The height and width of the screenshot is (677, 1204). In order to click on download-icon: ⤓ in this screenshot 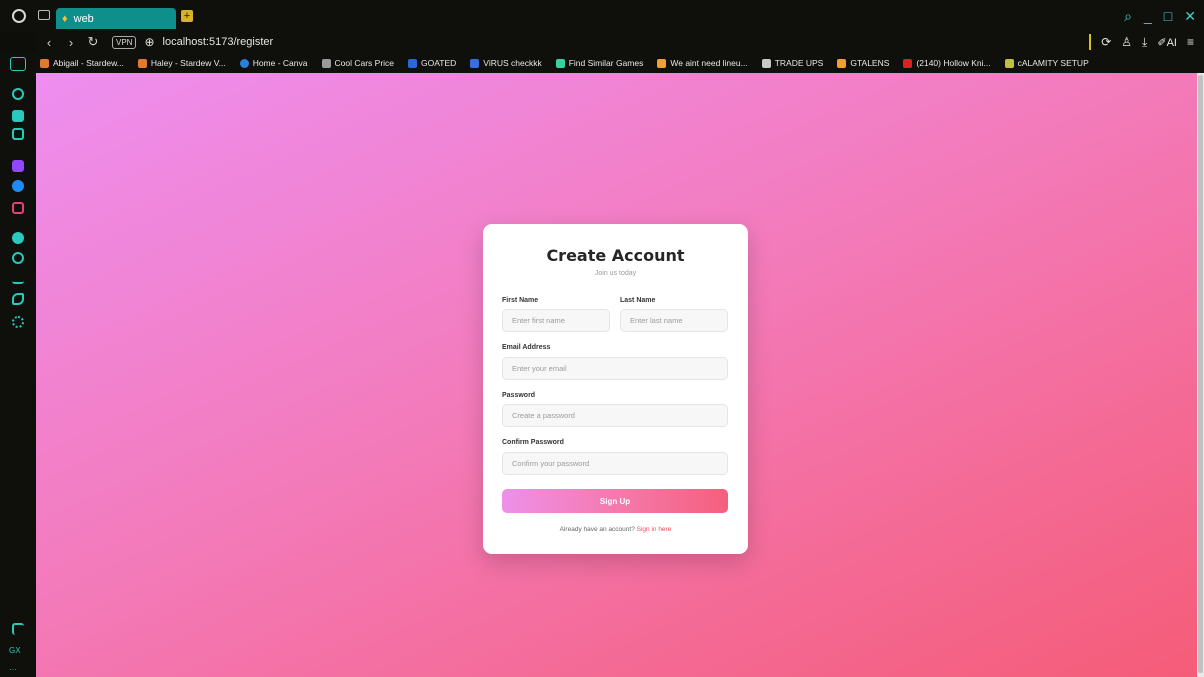, I will do `click(1144, 42)`.